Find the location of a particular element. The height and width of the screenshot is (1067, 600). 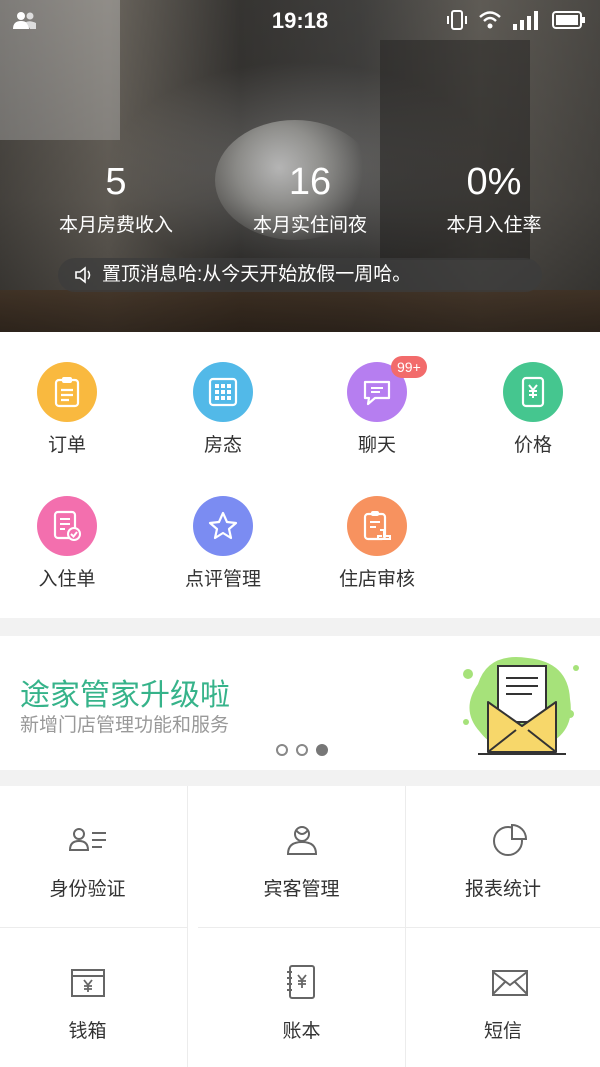

wifi-icon is located at coordinates (490, 20).